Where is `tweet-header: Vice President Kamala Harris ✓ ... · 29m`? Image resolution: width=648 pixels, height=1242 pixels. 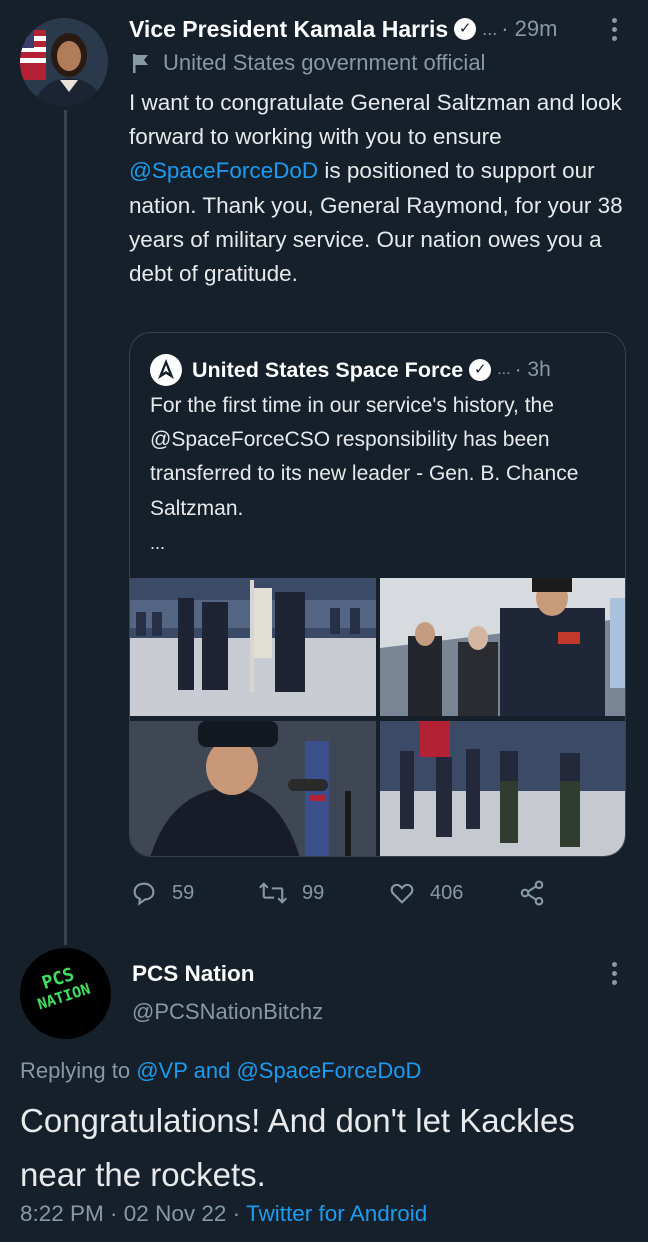 tweet-header: Vice President Kamala Harris ✓ ... · 29m is located at coordinates (343, 29).